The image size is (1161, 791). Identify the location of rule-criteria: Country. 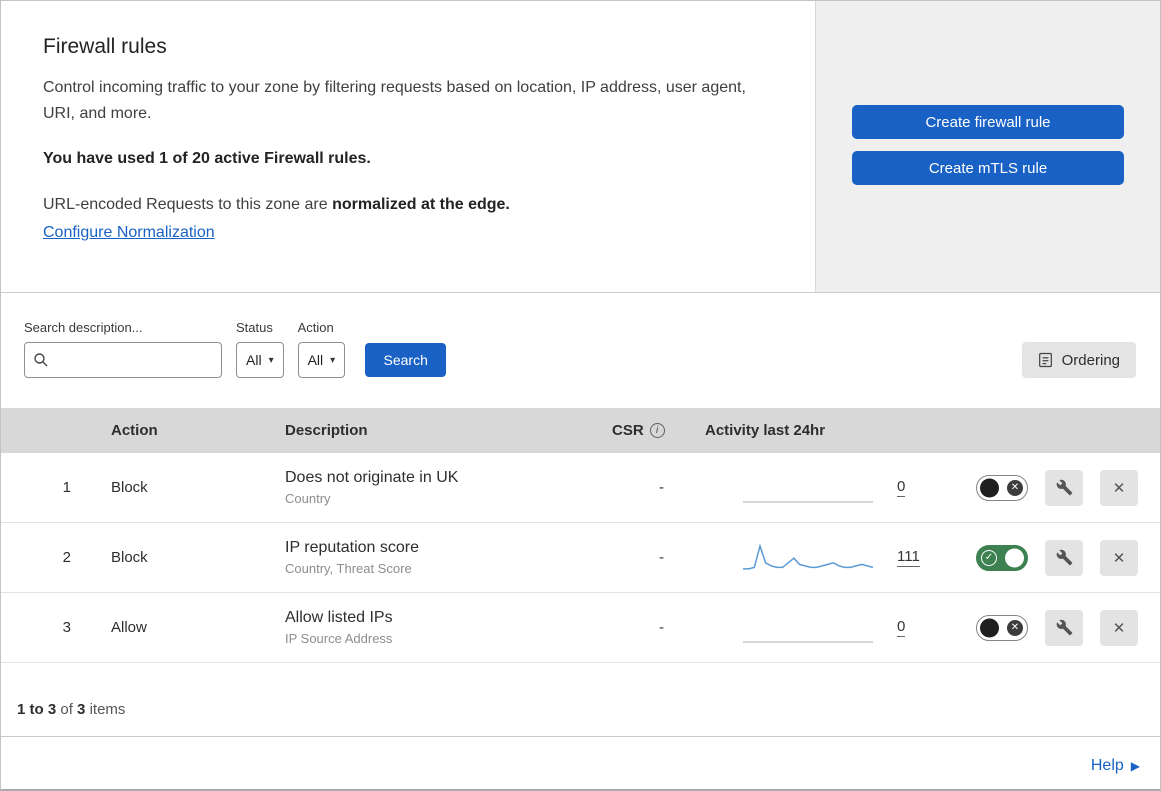
(308, 498).